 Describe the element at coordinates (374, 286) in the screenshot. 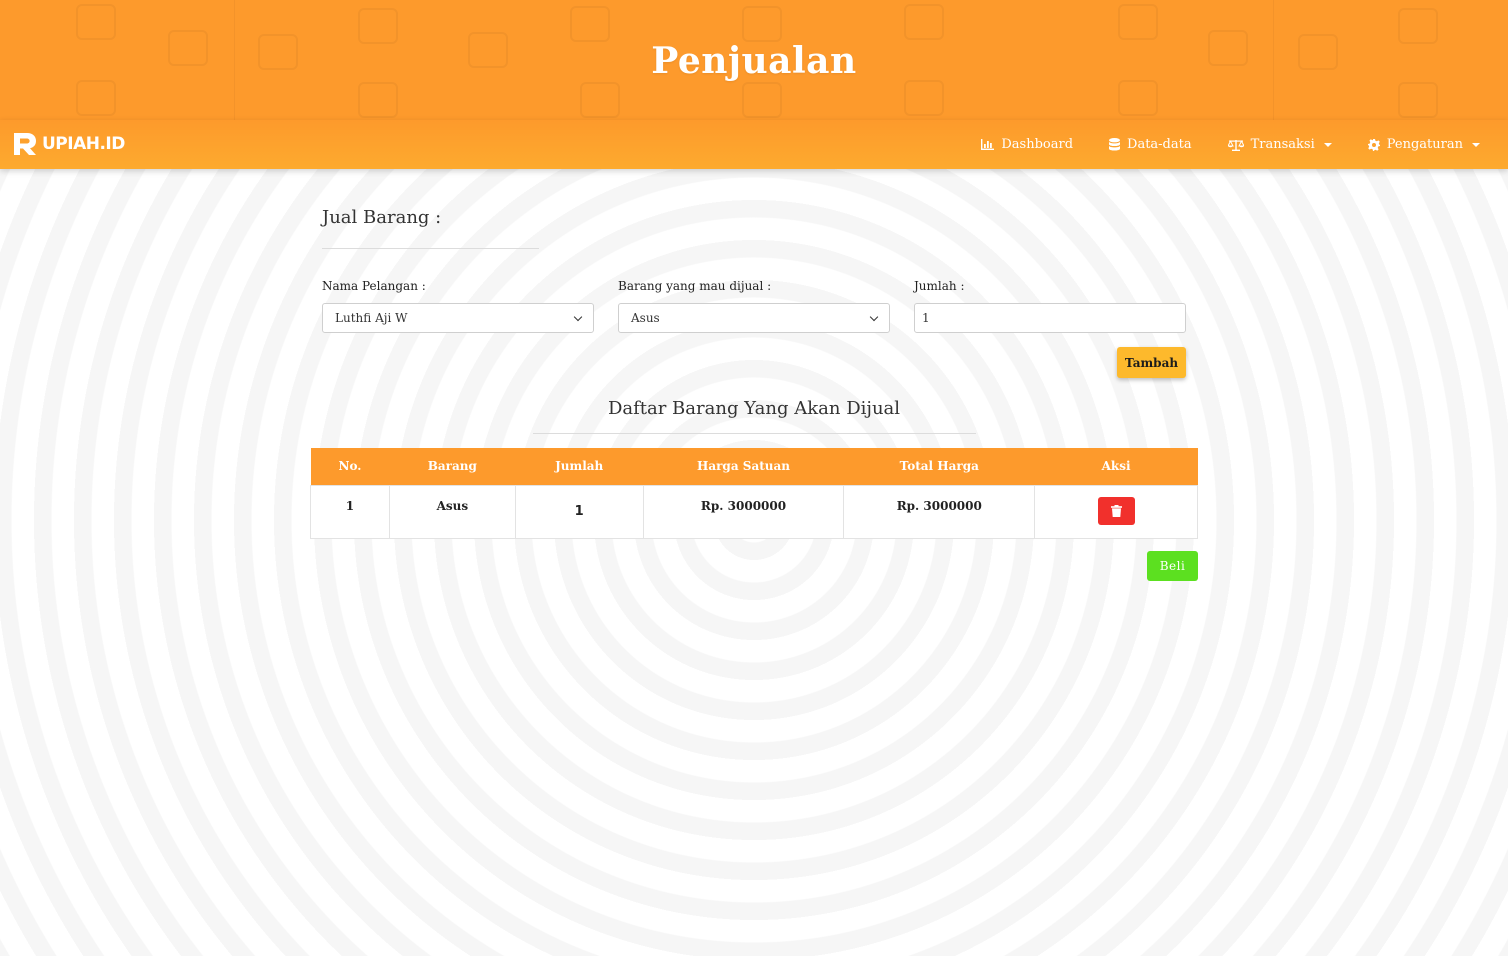

I see `customer-label: Nama Pelangan :` at that location.